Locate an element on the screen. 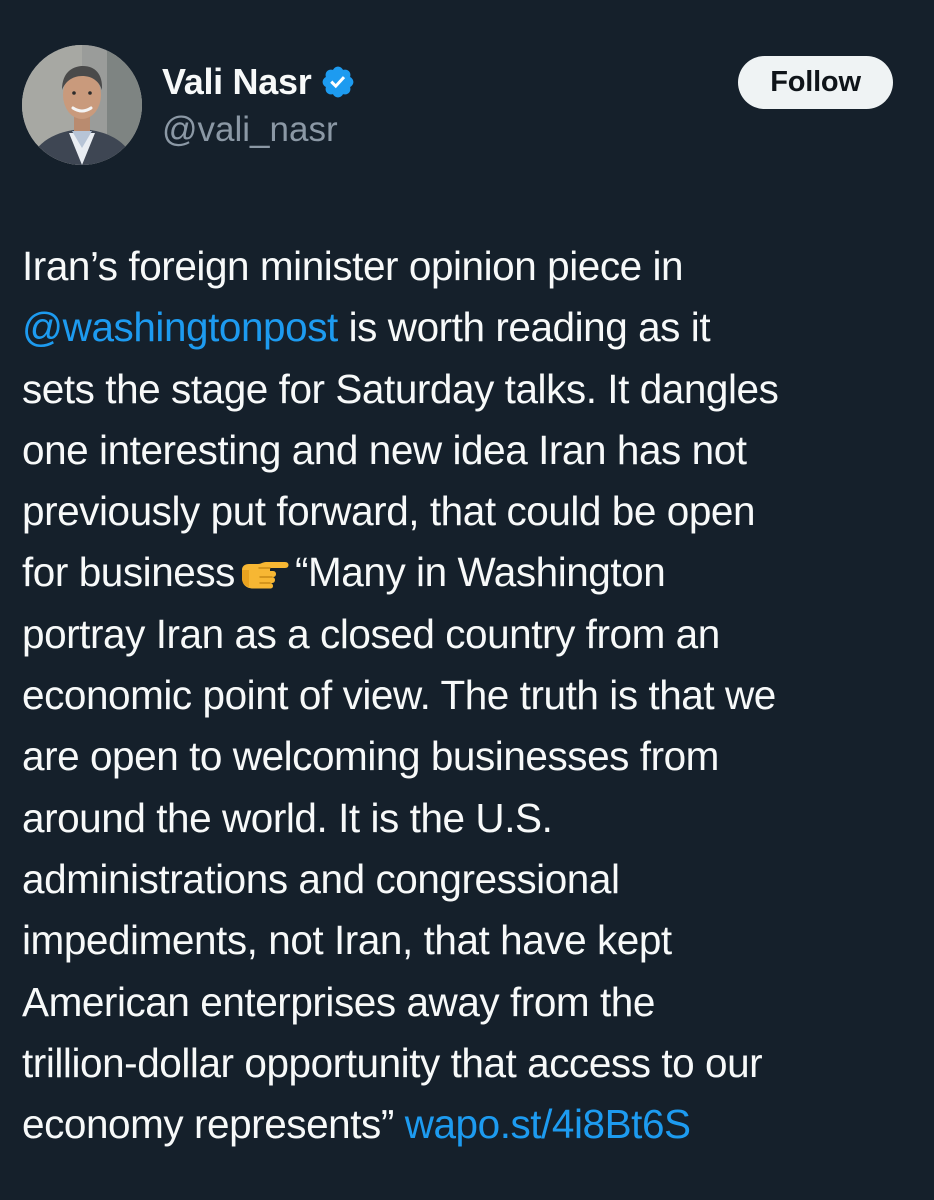 The image size is (934, 1200). tweet-line: are open to welcoming businesses from is located at coordinates (370, 756).